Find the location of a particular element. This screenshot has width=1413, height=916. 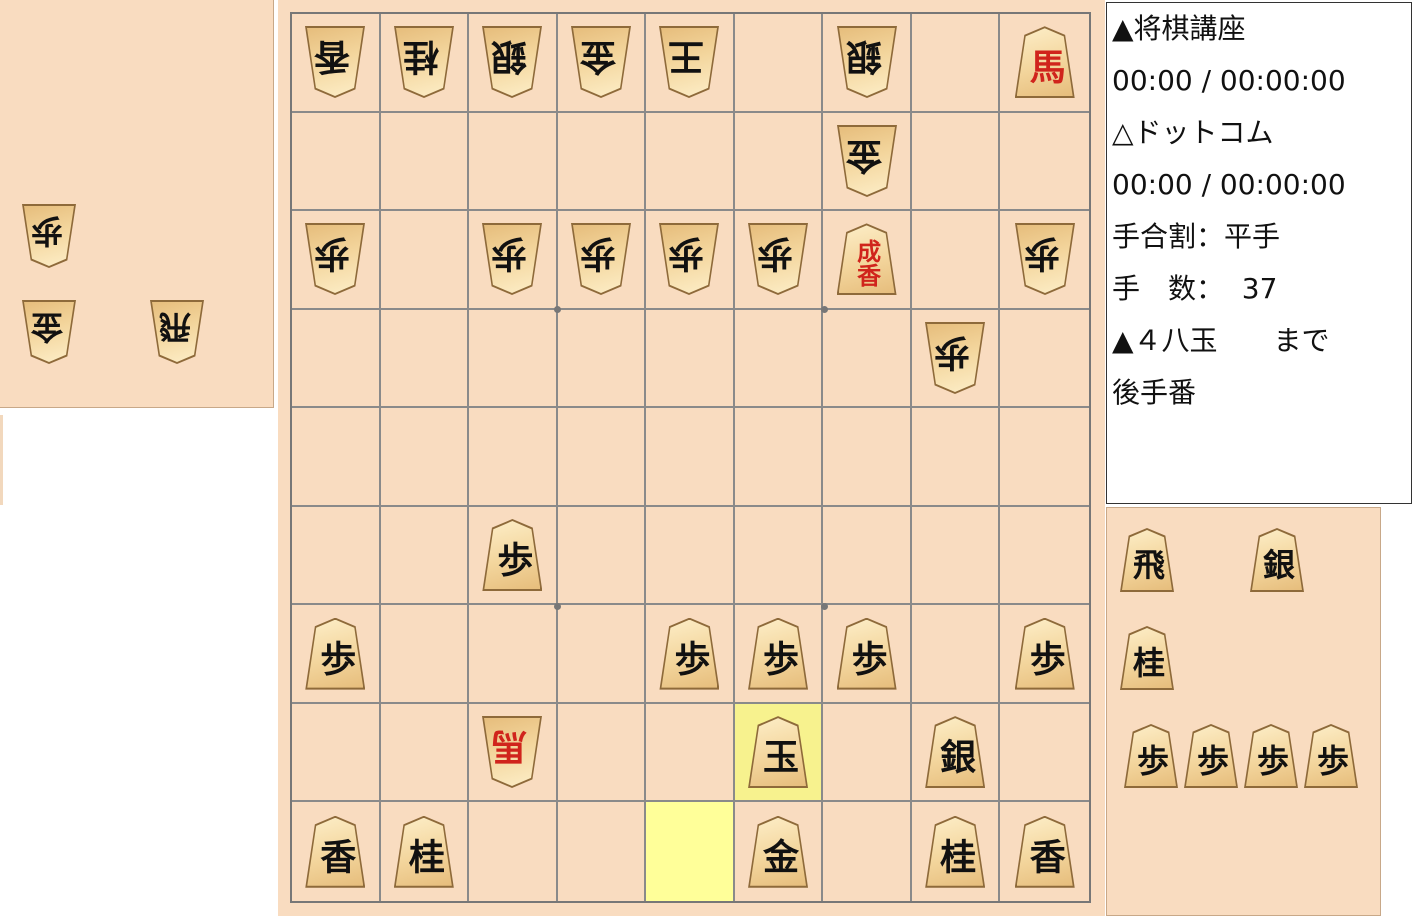

sente-piece: 香 is located at coordinates (335, 851).